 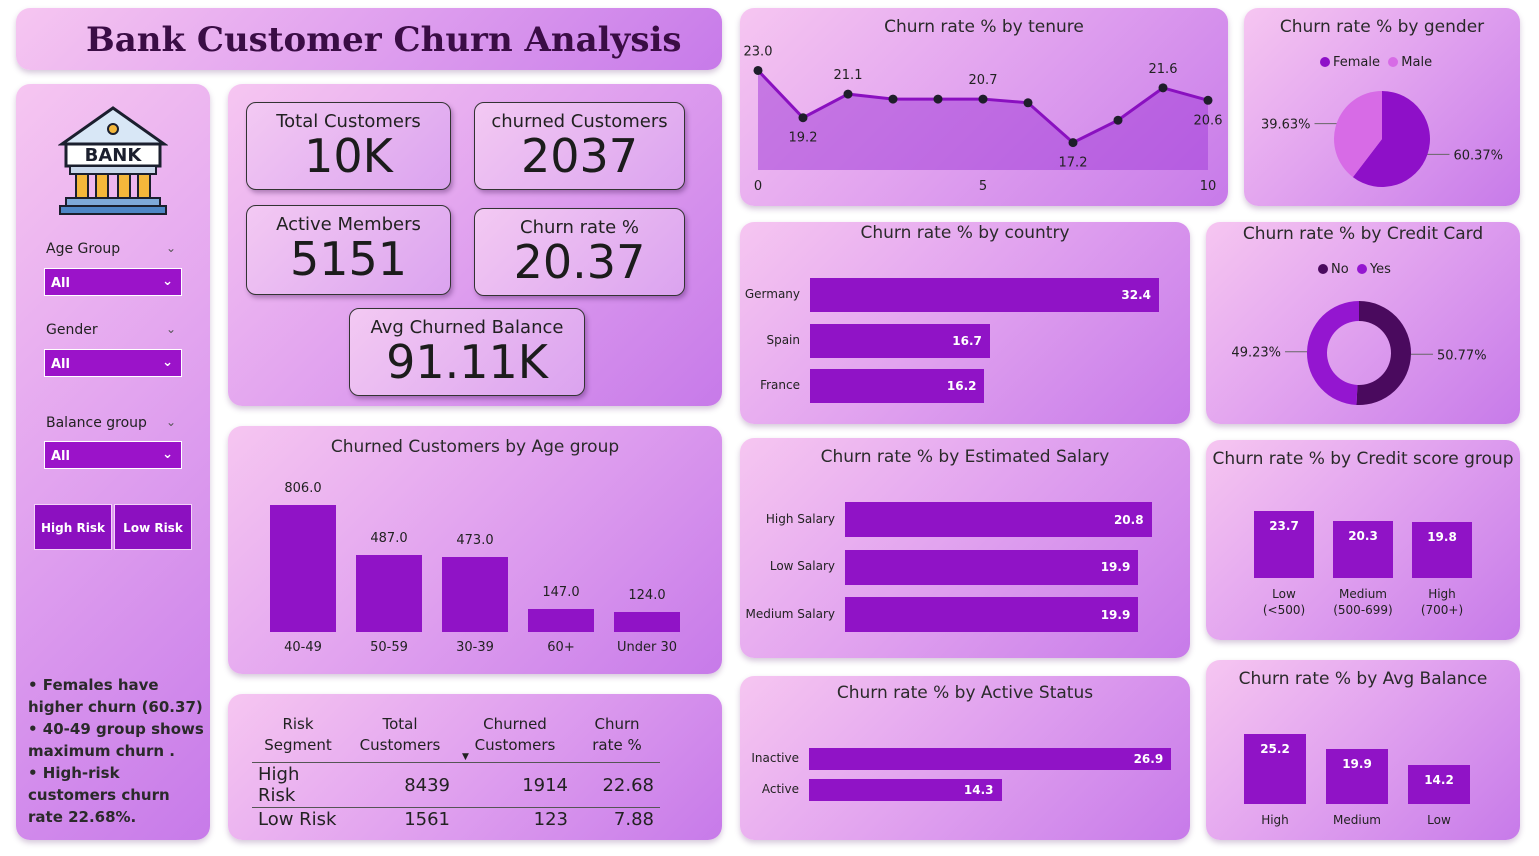 What do you see at coordinates (848, 75) in the screenshot?
I see `data-label: 21.1` at bounding box center [848, 75].